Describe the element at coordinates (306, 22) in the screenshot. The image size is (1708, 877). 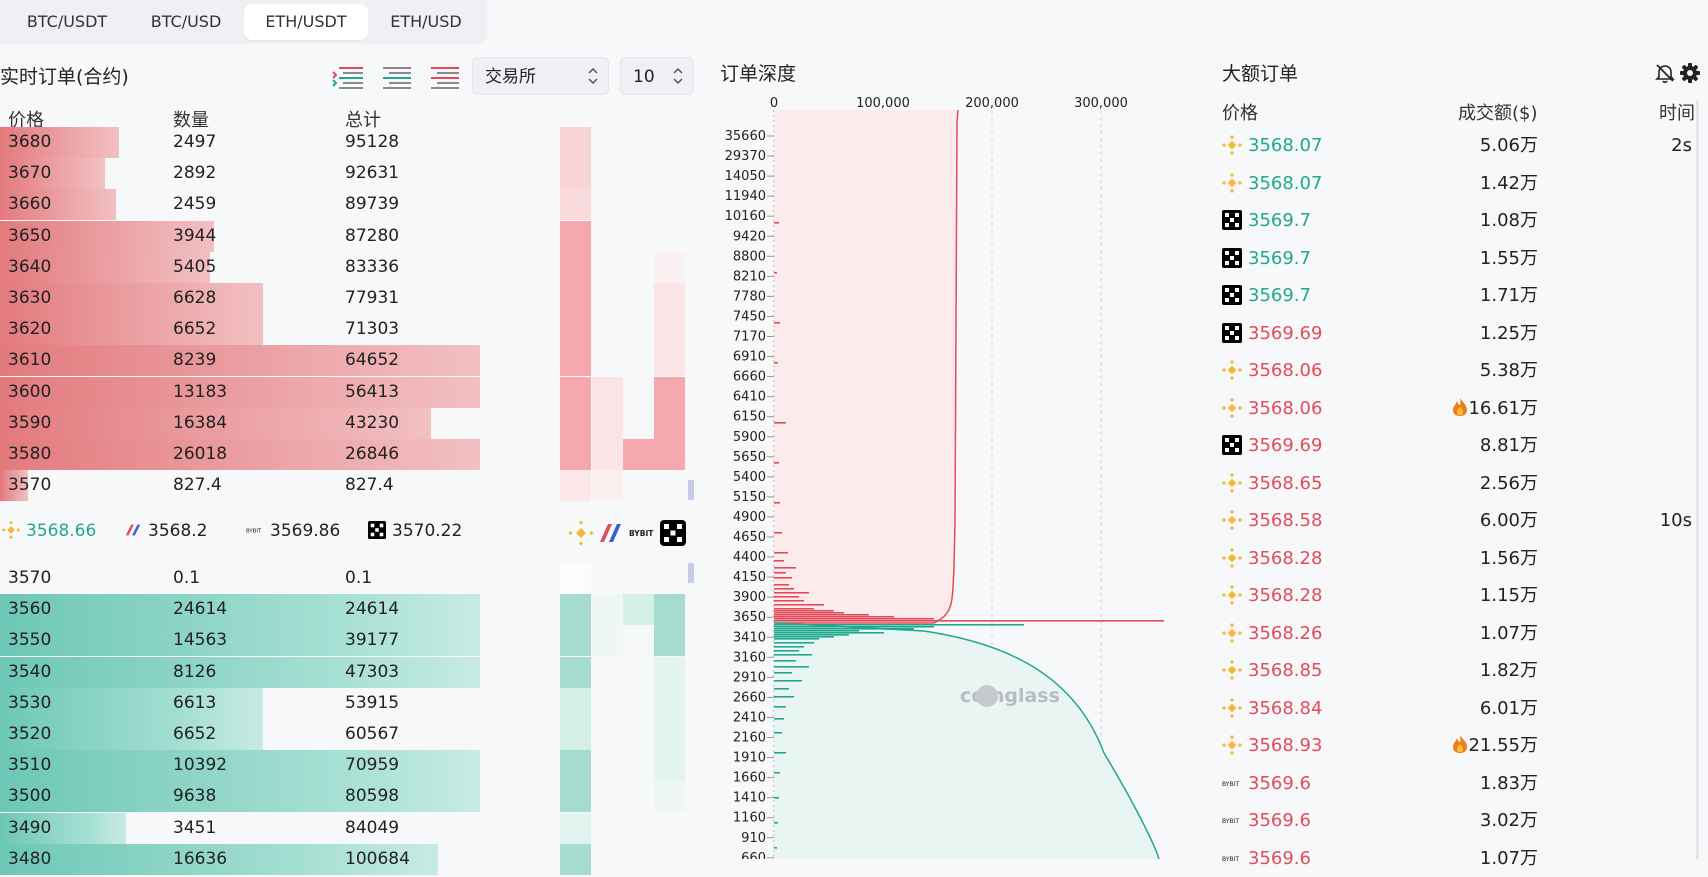
I see `tab-eth-usdt: ETH/USDT` at that location.